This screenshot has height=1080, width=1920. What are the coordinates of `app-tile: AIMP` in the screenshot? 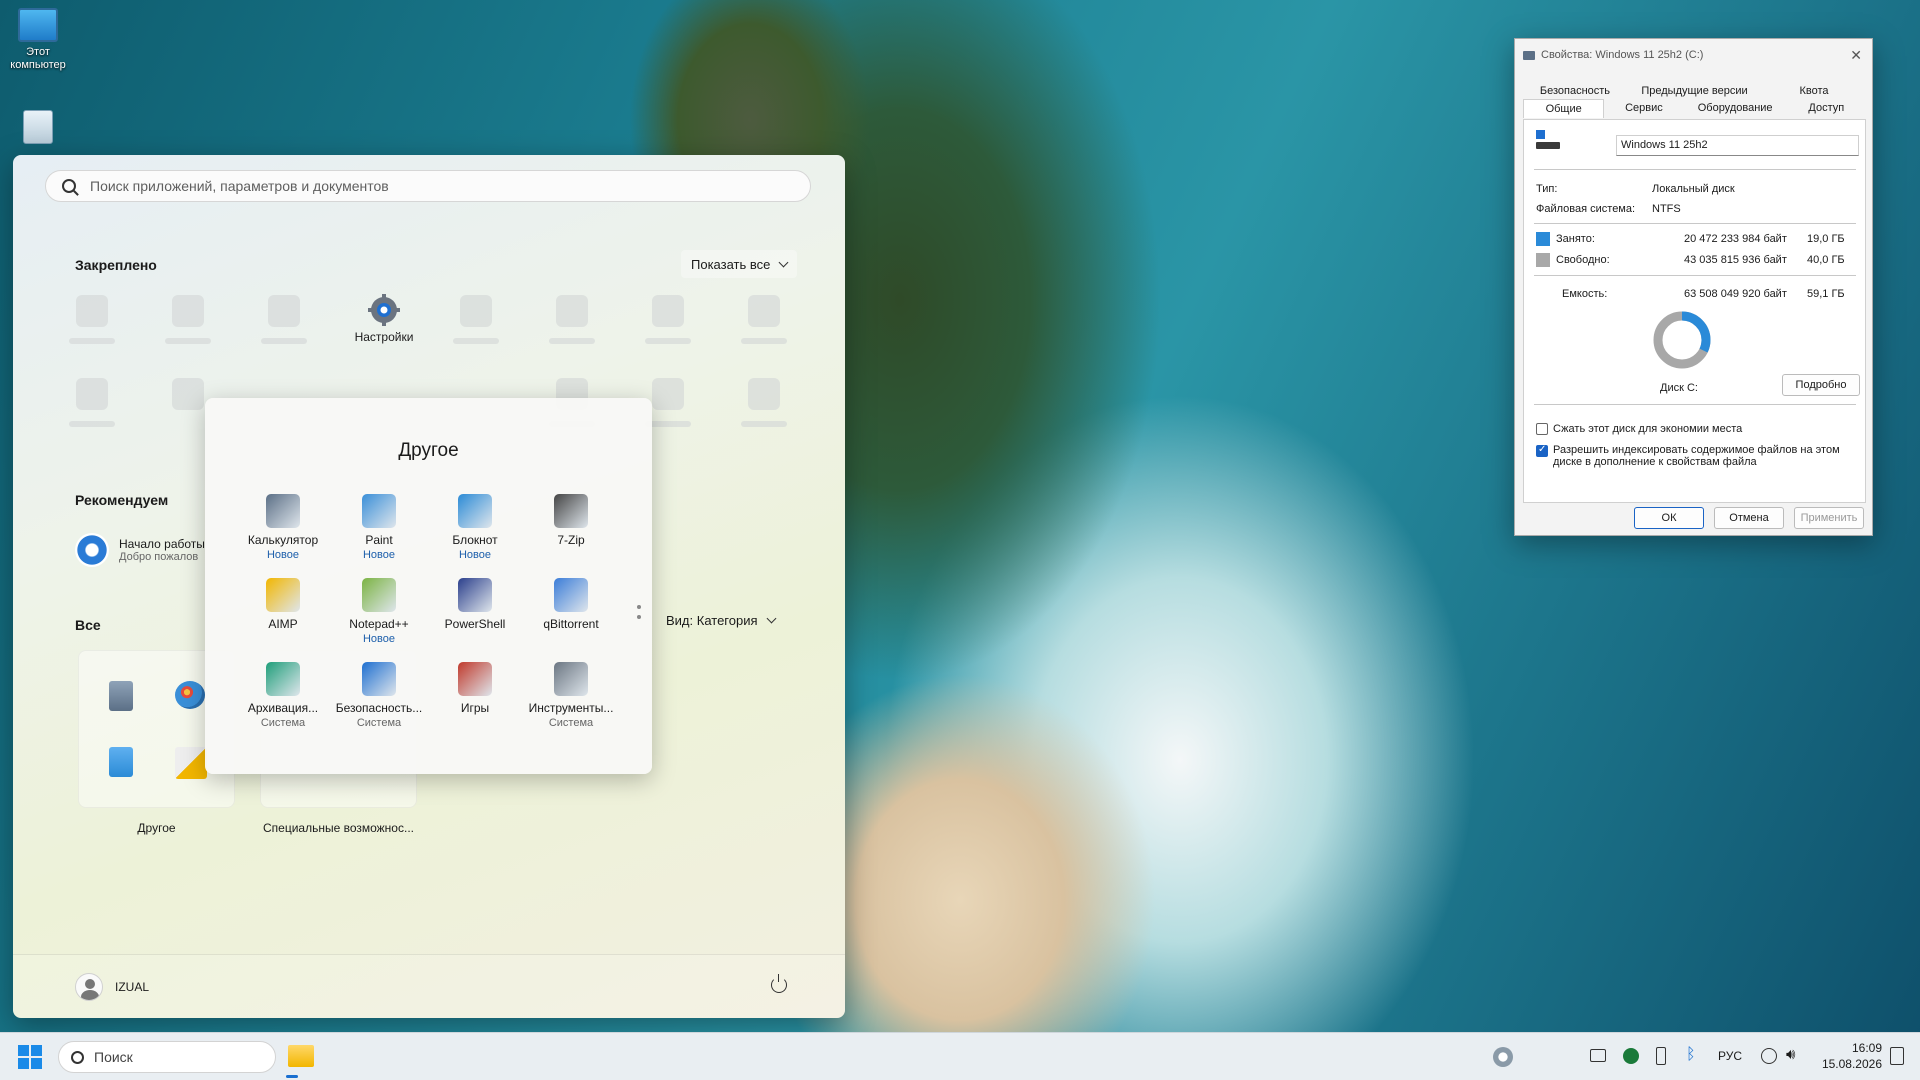 It's located at (283, 605).